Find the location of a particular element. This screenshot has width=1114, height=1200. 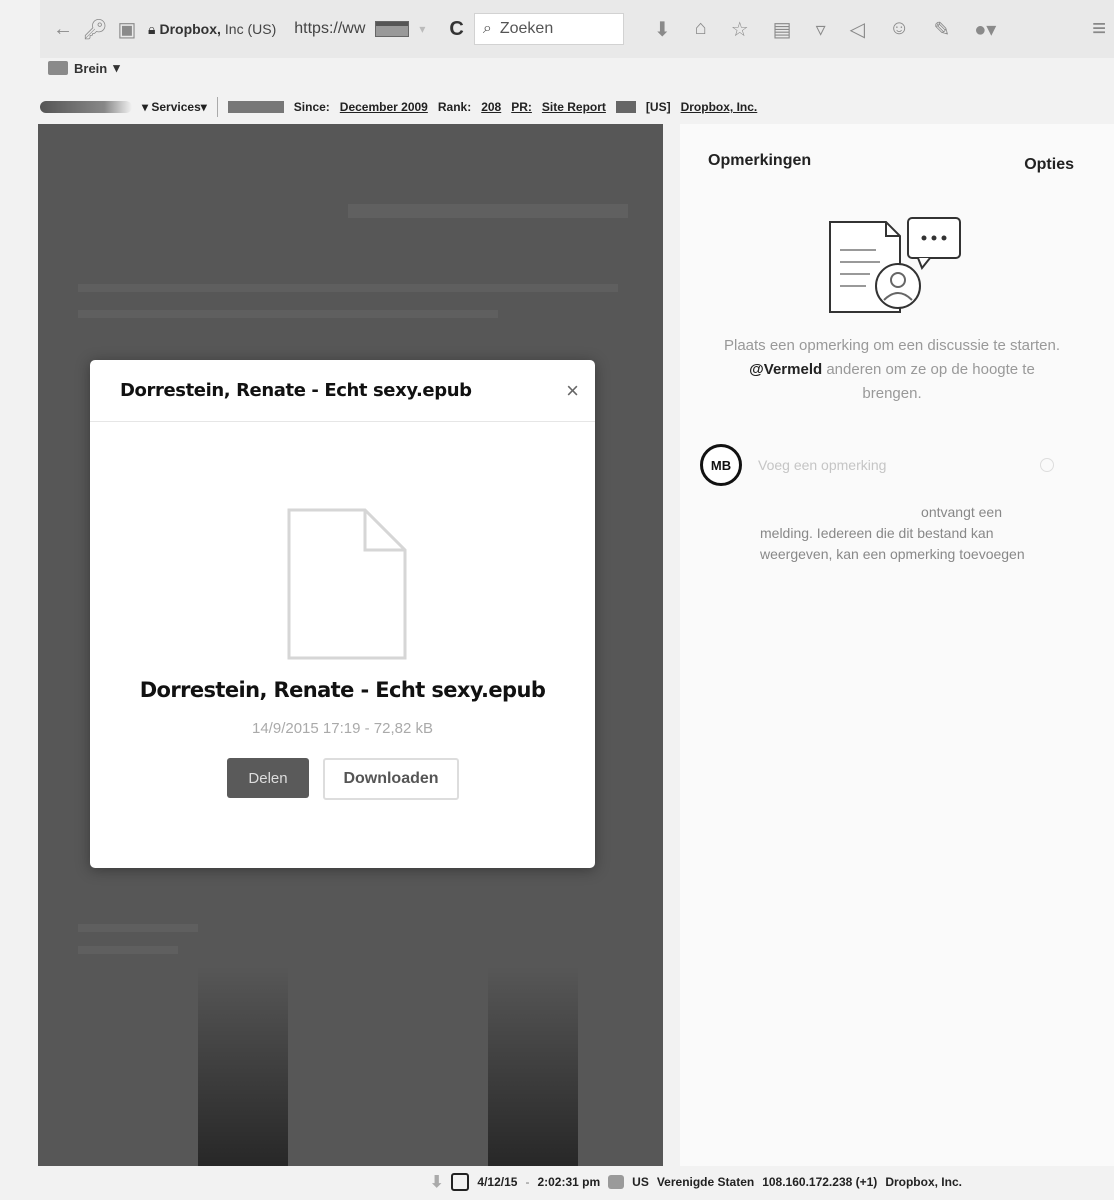

status-country-code: US is located at coordinates (640, 1182).